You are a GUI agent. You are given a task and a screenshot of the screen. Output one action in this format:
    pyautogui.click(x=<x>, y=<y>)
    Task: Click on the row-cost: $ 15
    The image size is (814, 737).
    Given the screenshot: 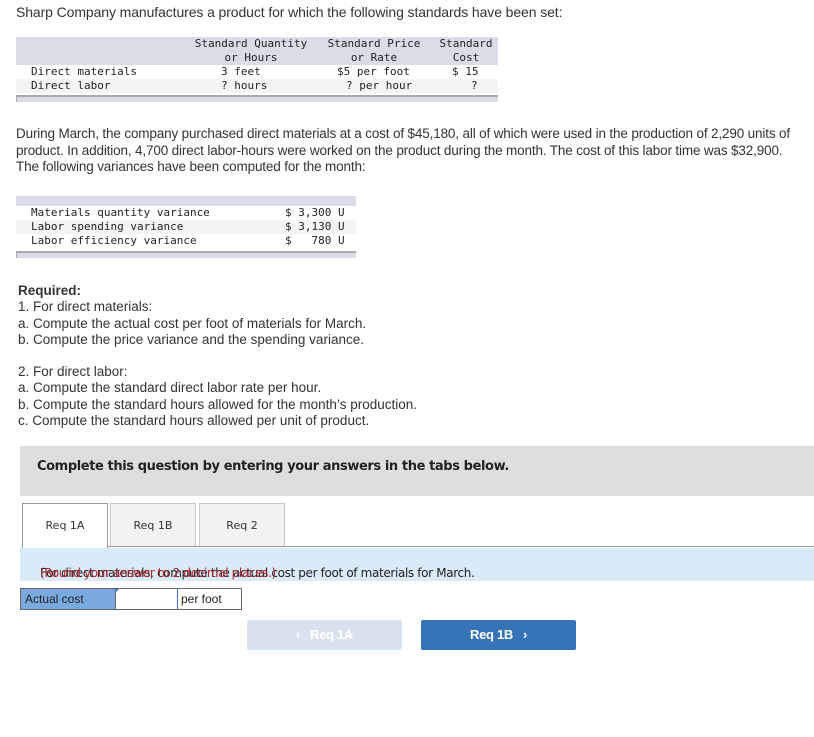 What is the action you would take?
    pyautogui.click(x=465, y=71)
    